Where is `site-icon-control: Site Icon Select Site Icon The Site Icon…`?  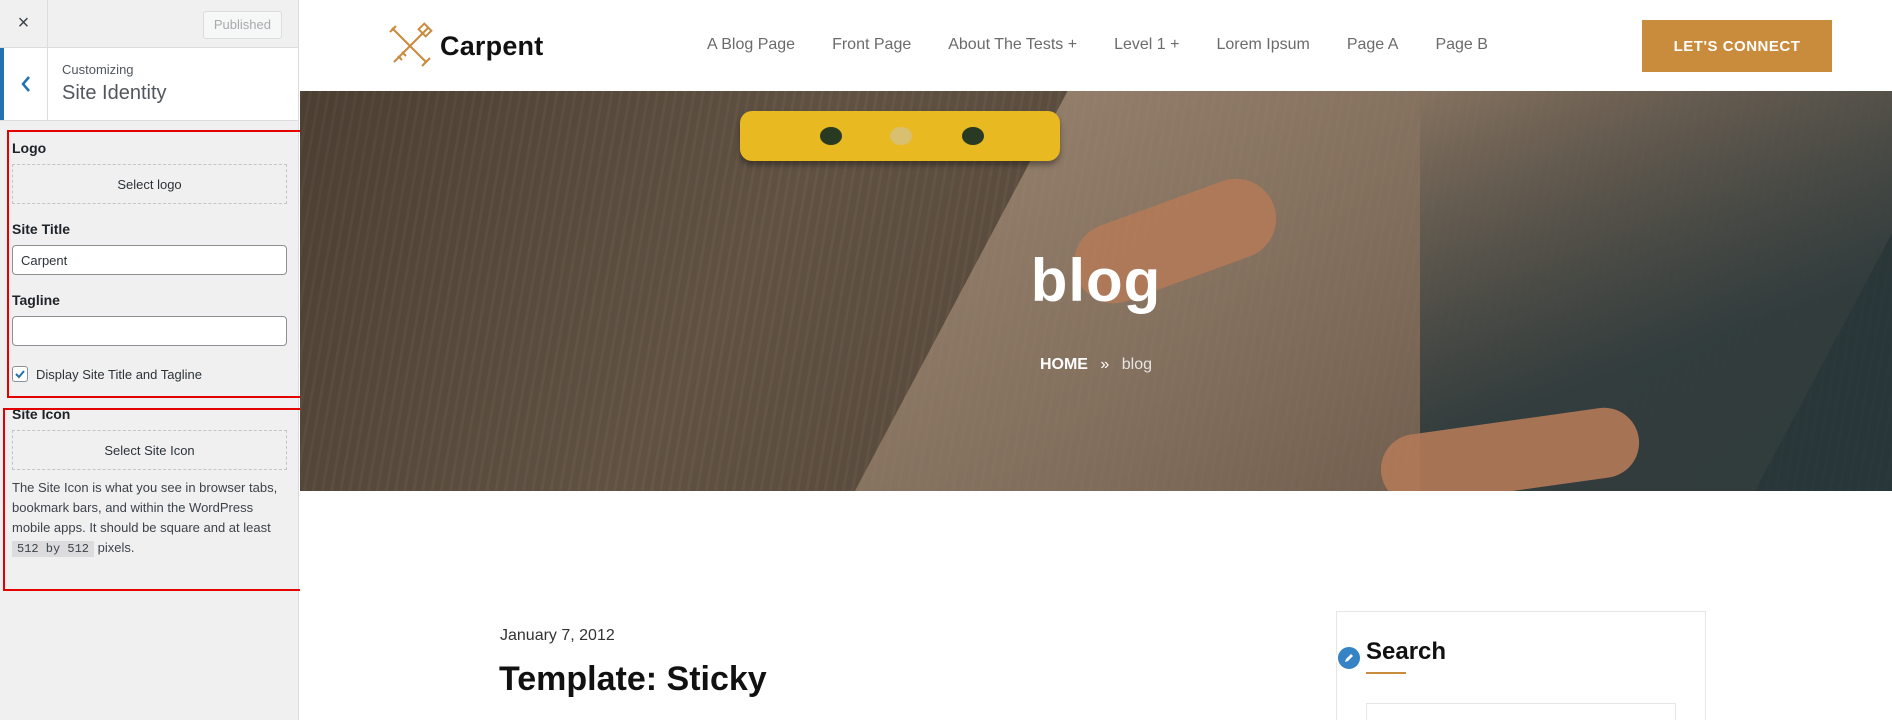
site-icon-control: Site Icon Select Site Icon The Site Icon… is located at coordinates (149, 482).